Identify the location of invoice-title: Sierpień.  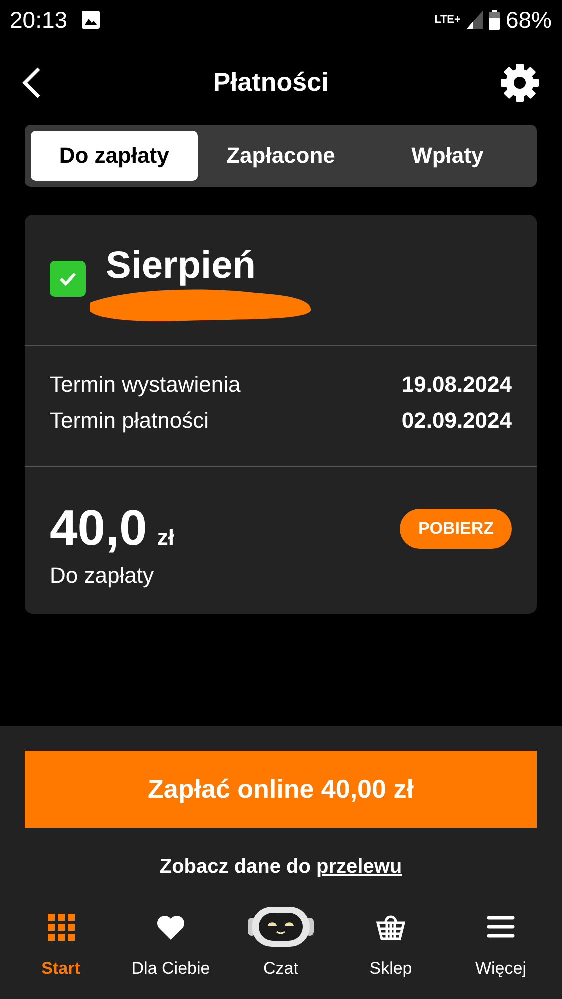
(181, 266).